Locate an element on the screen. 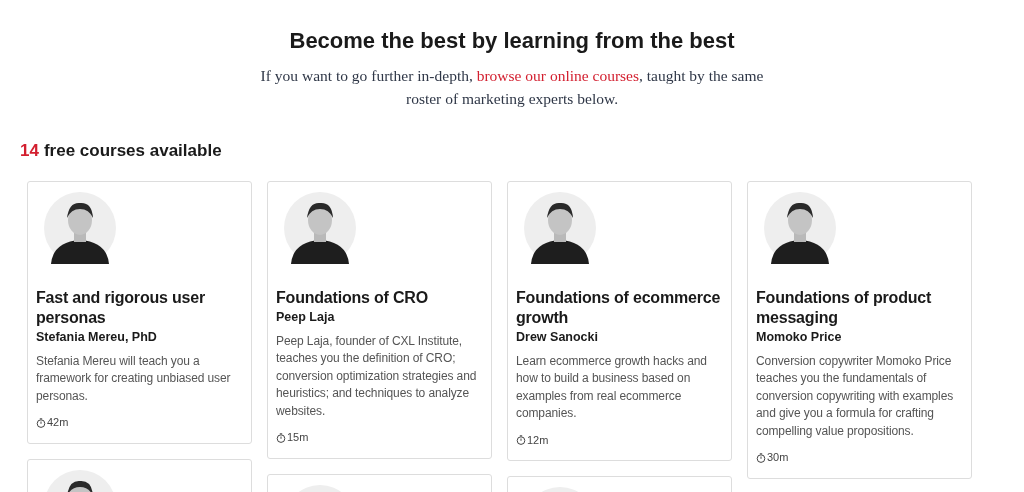  duration: 15m is located at coordinates (298, 438).